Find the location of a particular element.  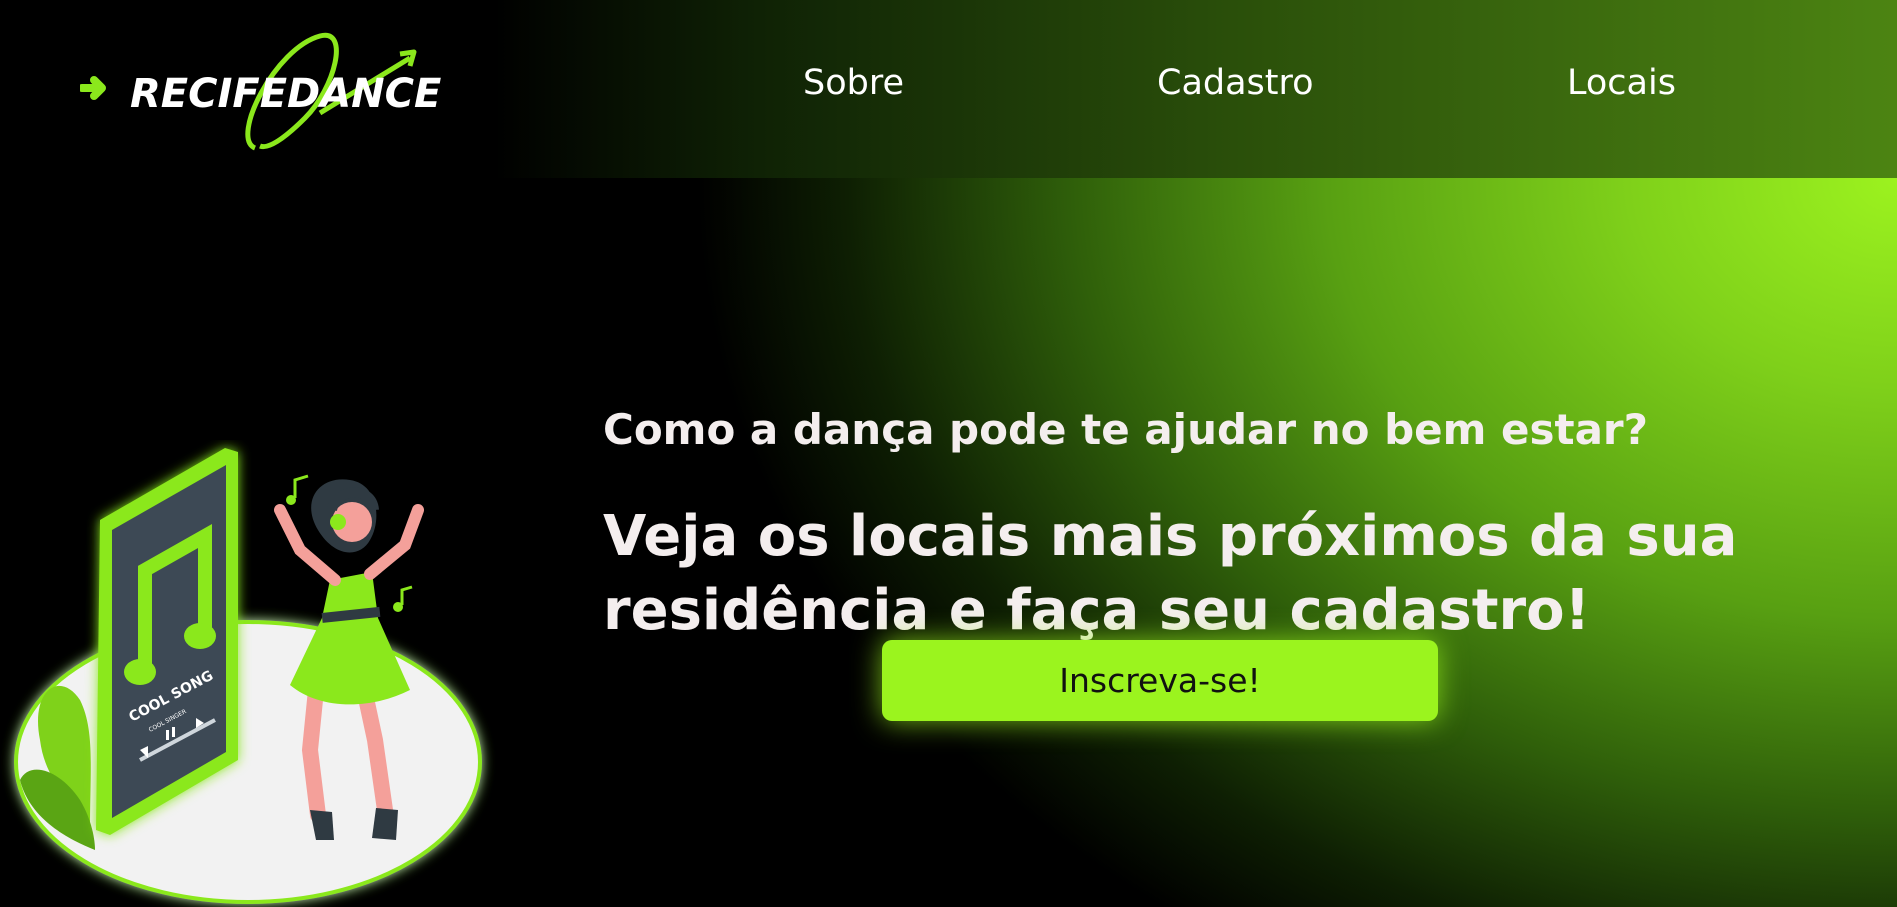

nav-link-sobre: Sobre is located at coordinates (853, 83).